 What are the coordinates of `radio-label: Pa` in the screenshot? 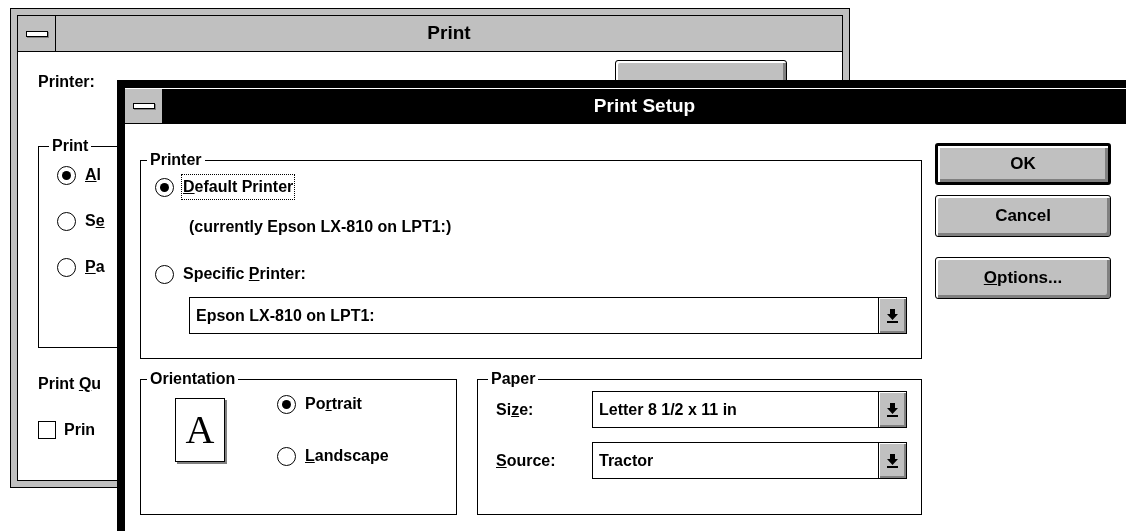 It's located at (95, 267).